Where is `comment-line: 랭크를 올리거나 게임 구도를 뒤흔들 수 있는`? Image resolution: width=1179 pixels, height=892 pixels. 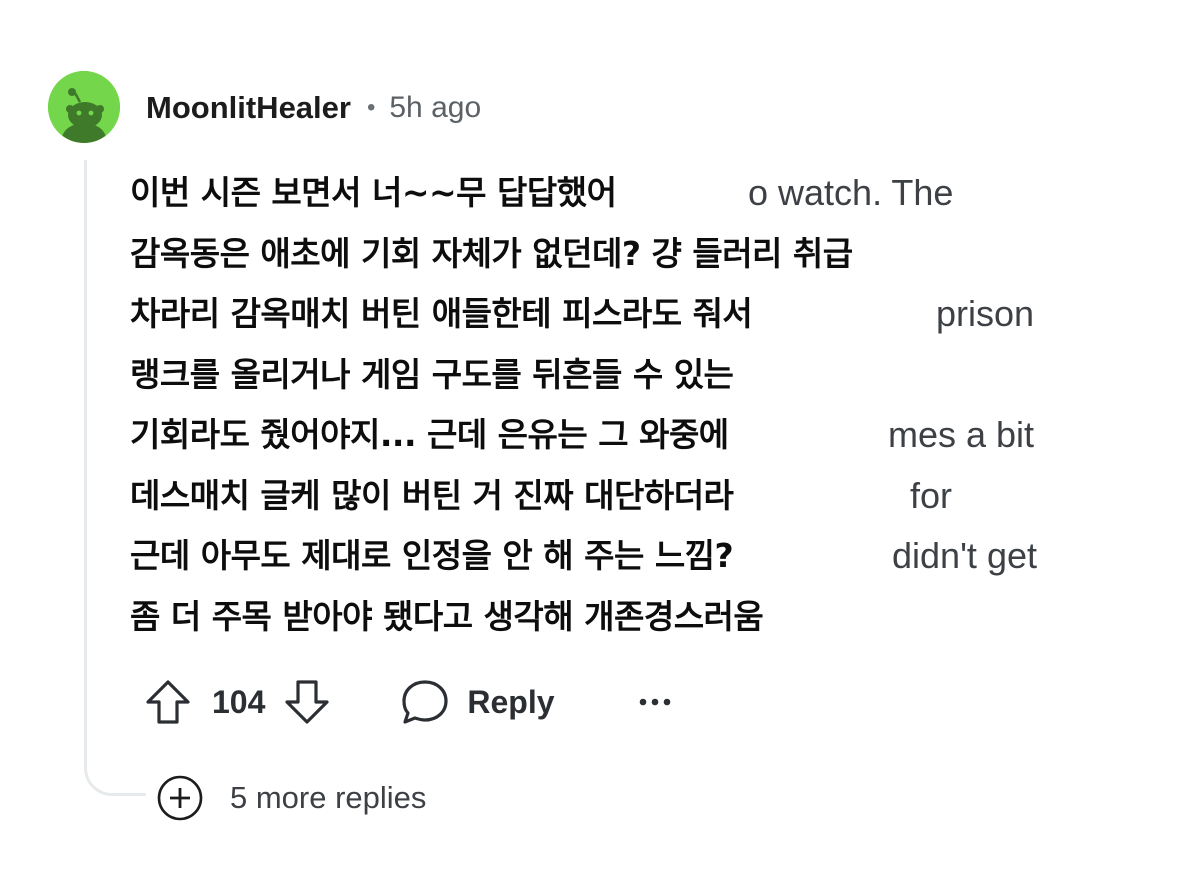 comment-line: 랭크를 올리거나 게임 구도를 뒤흔들 수 있는 is located at coordinates (610, 382).